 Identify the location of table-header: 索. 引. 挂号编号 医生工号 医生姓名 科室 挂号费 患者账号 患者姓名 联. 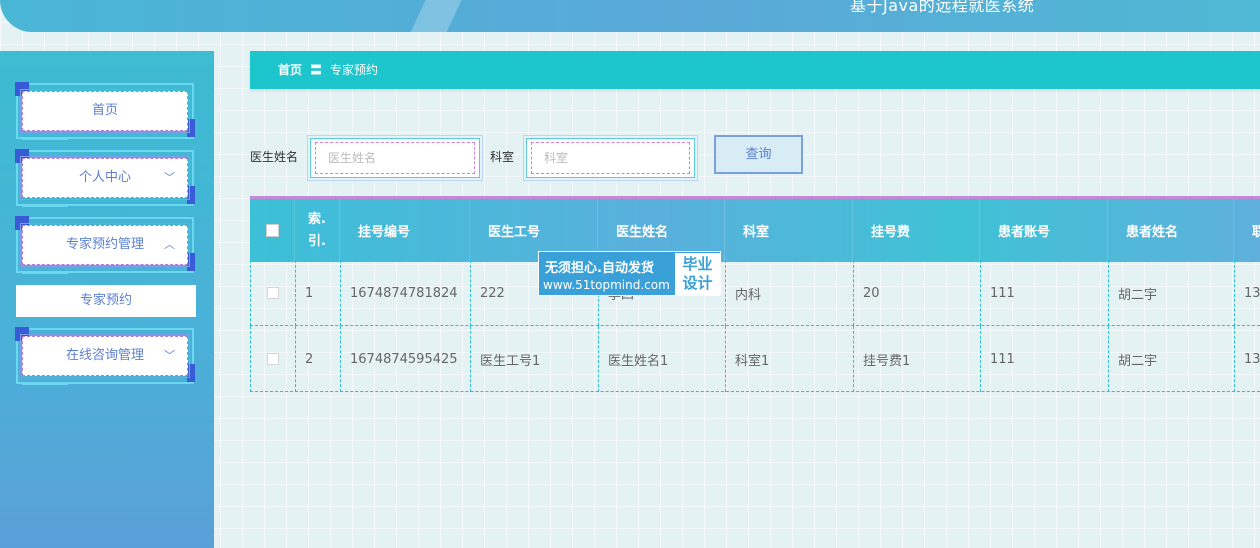
(755, 229).